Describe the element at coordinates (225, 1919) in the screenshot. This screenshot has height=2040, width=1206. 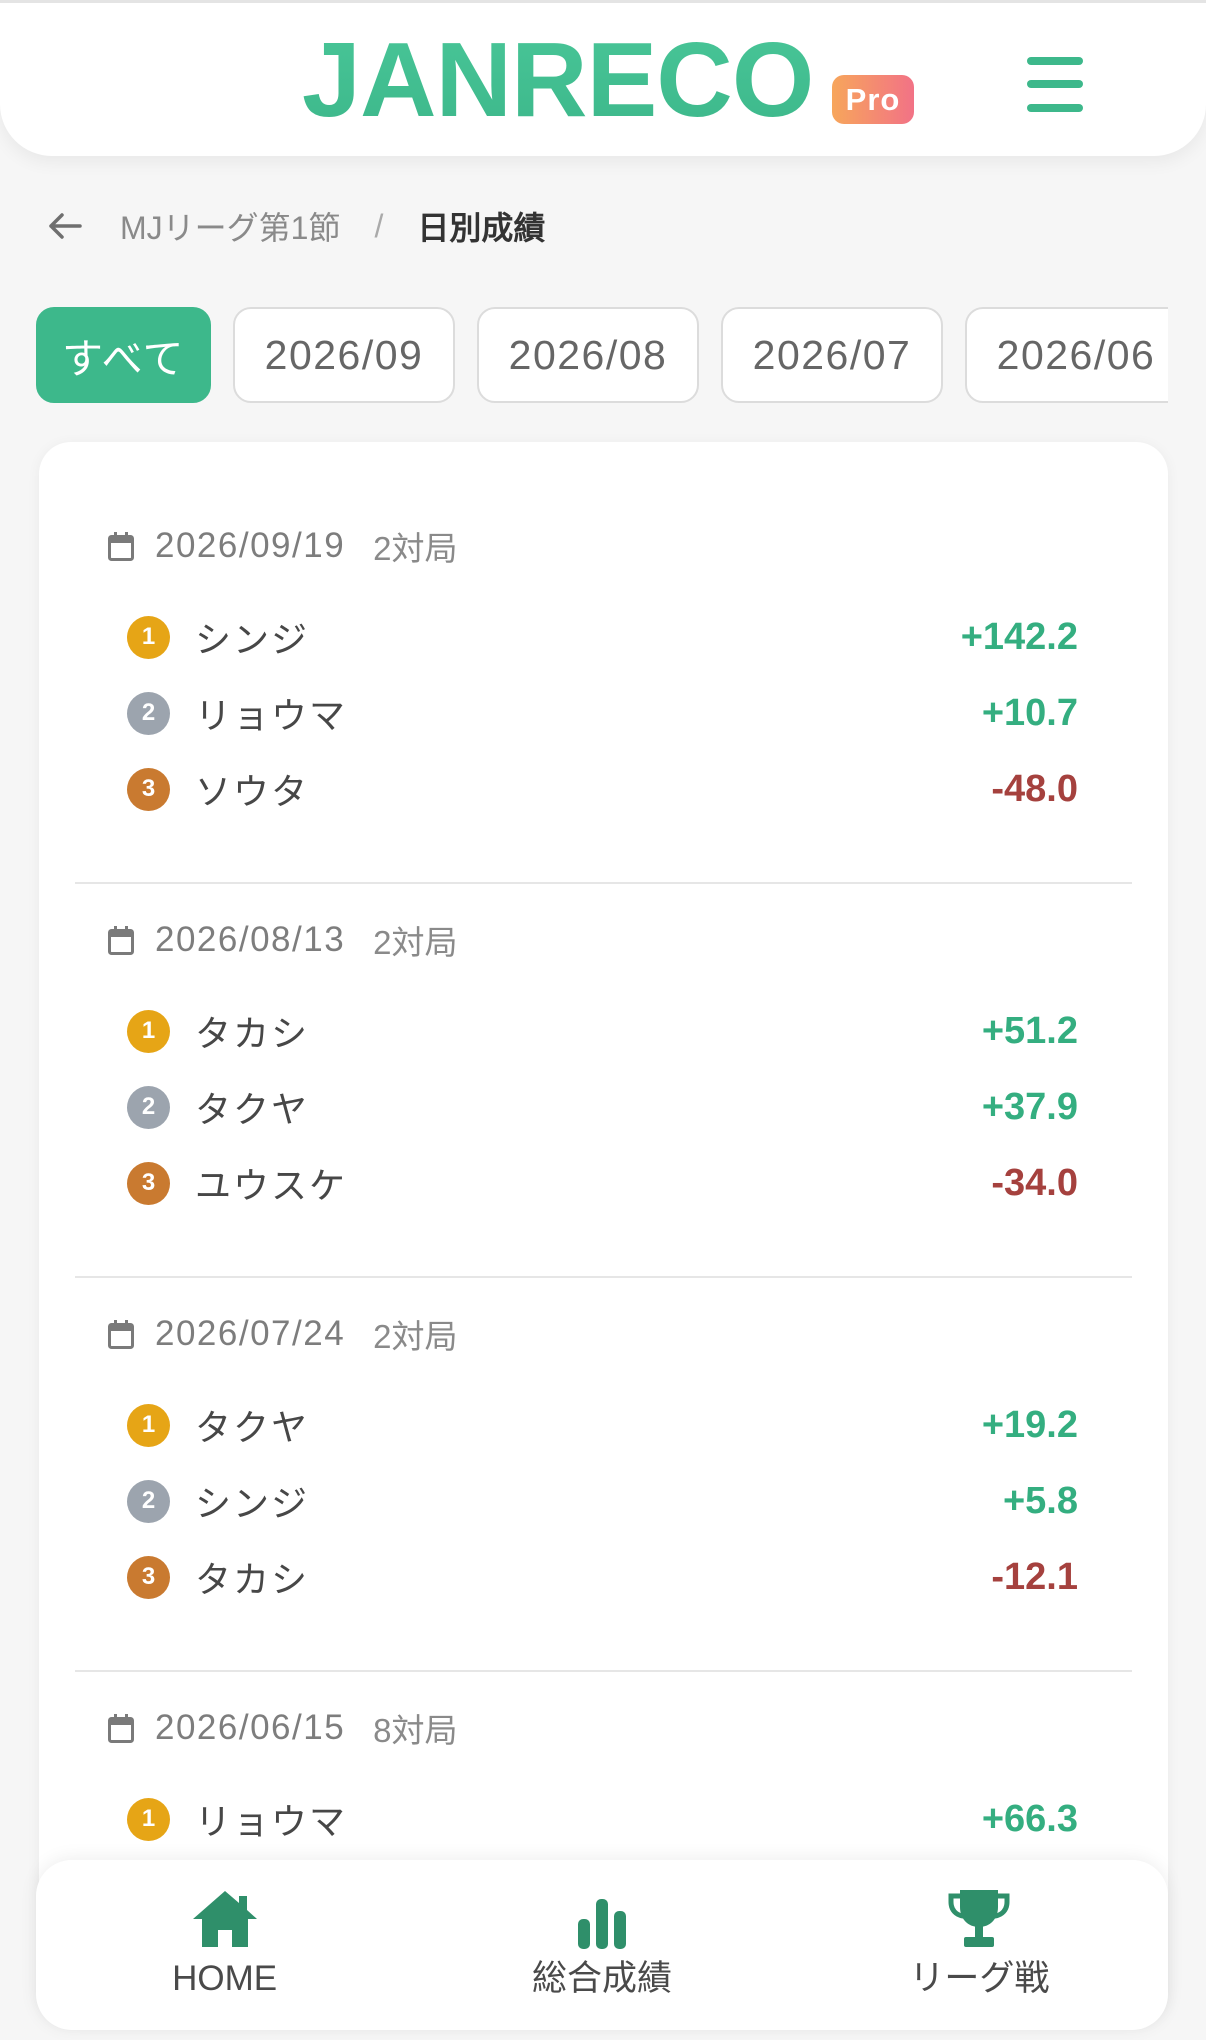
I see `home-icon` at that location.